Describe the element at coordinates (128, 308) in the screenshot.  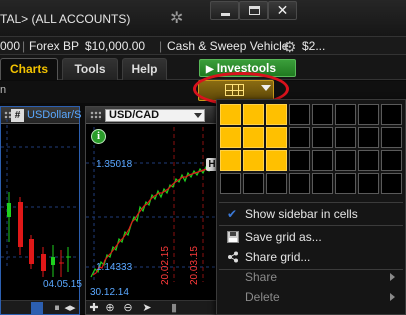
I see `zoom-out-icon: ⊖` at that location.